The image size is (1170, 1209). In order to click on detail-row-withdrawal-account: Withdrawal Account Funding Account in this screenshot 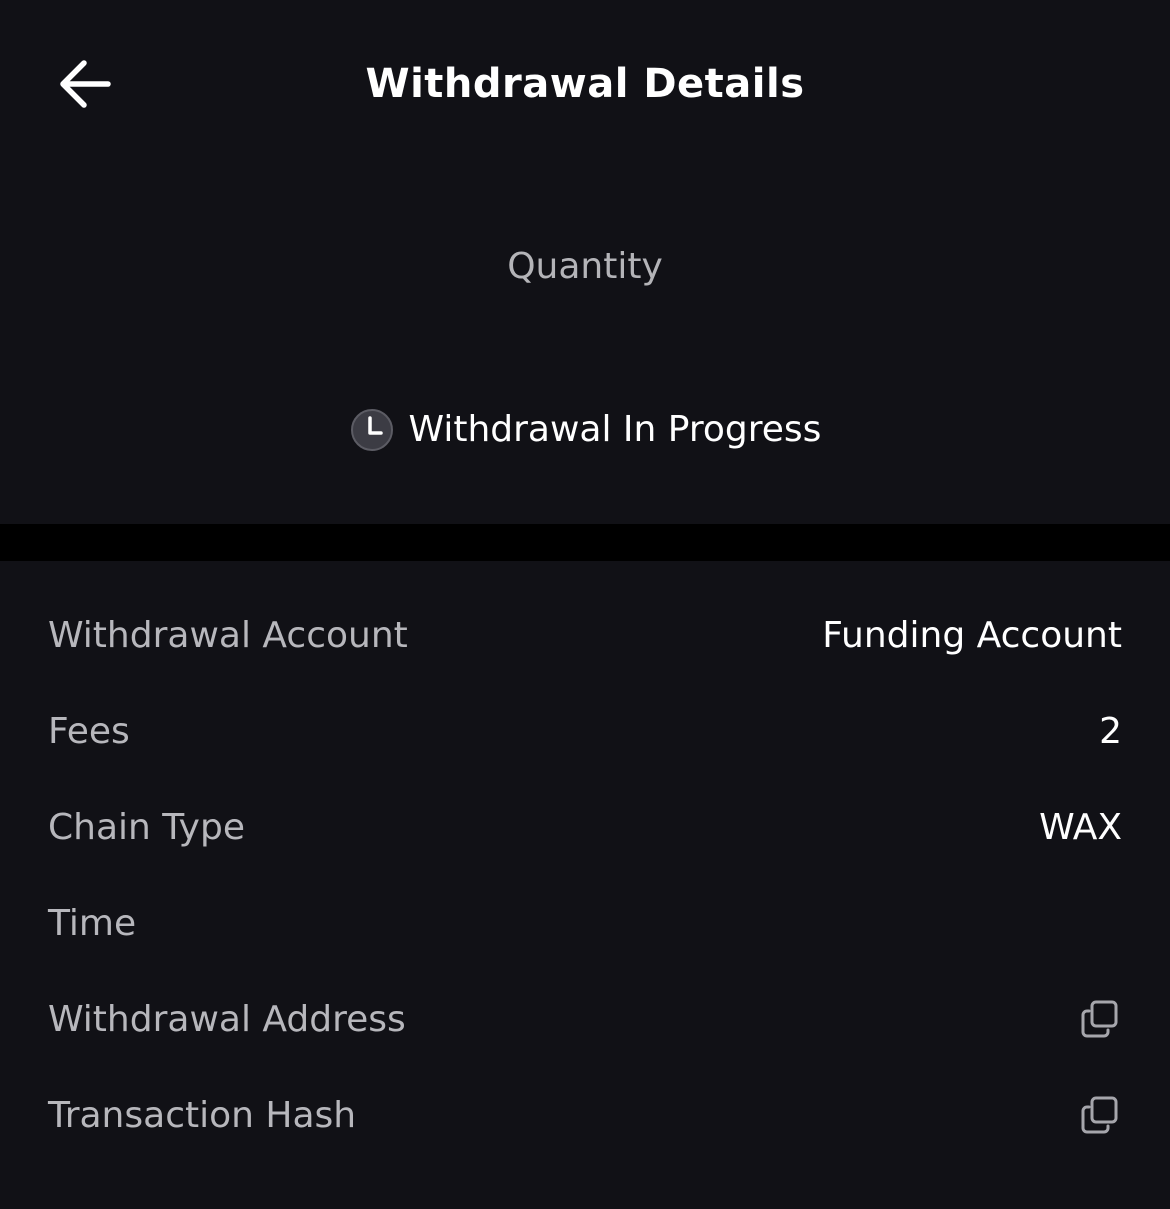, I will do `click(585, 635)`.